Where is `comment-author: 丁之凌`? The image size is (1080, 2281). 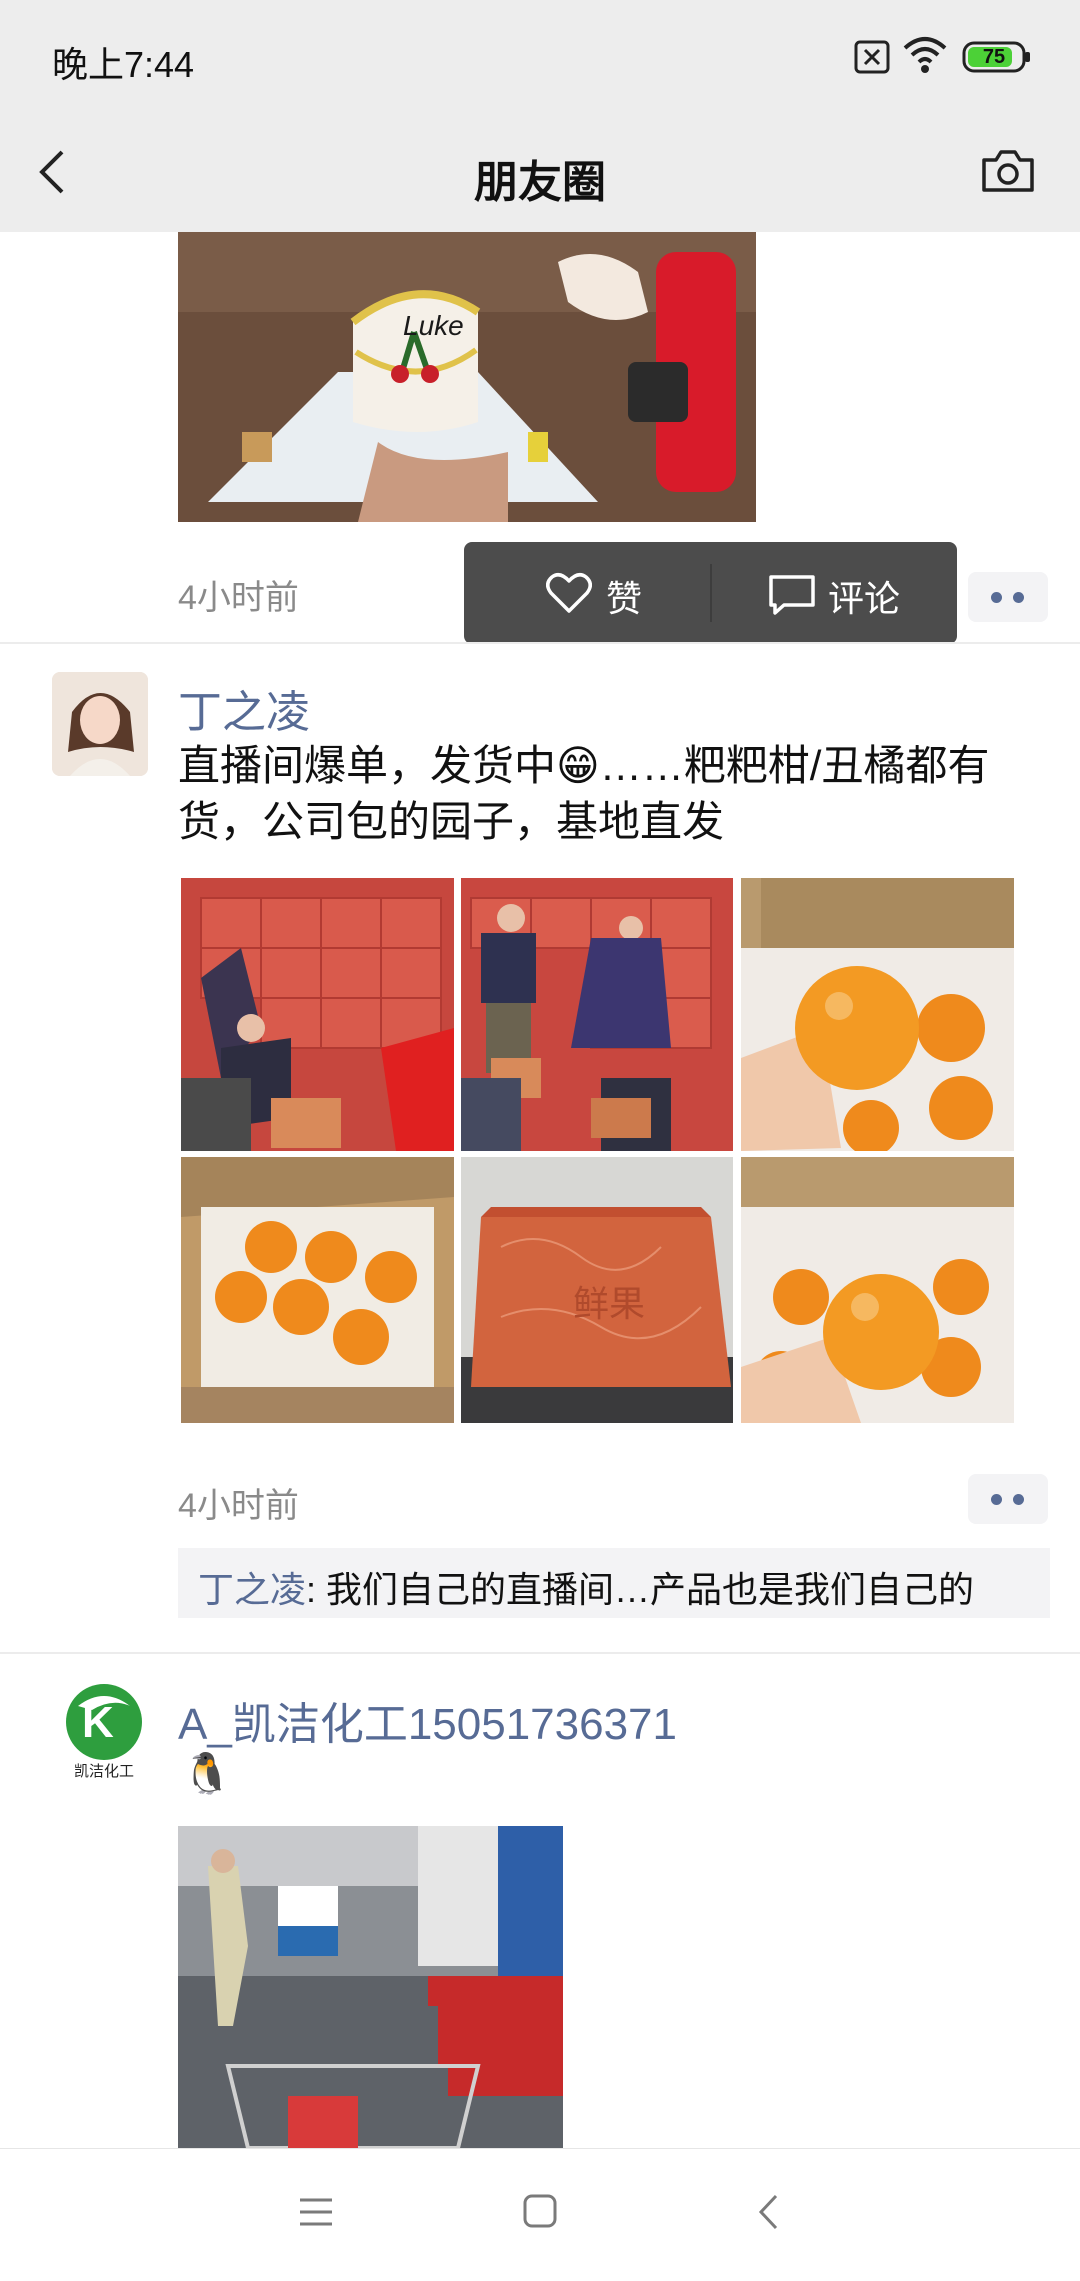 comment-author: 丁之凌 is located at coordinates (252, 1589).